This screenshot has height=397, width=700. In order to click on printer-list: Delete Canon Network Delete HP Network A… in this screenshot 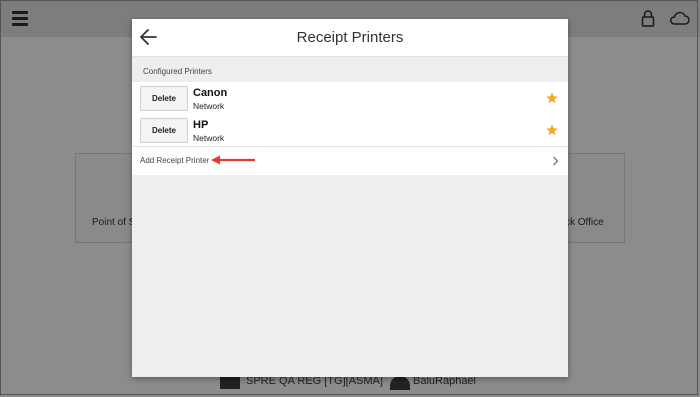, I will do `click(350, 128)`.